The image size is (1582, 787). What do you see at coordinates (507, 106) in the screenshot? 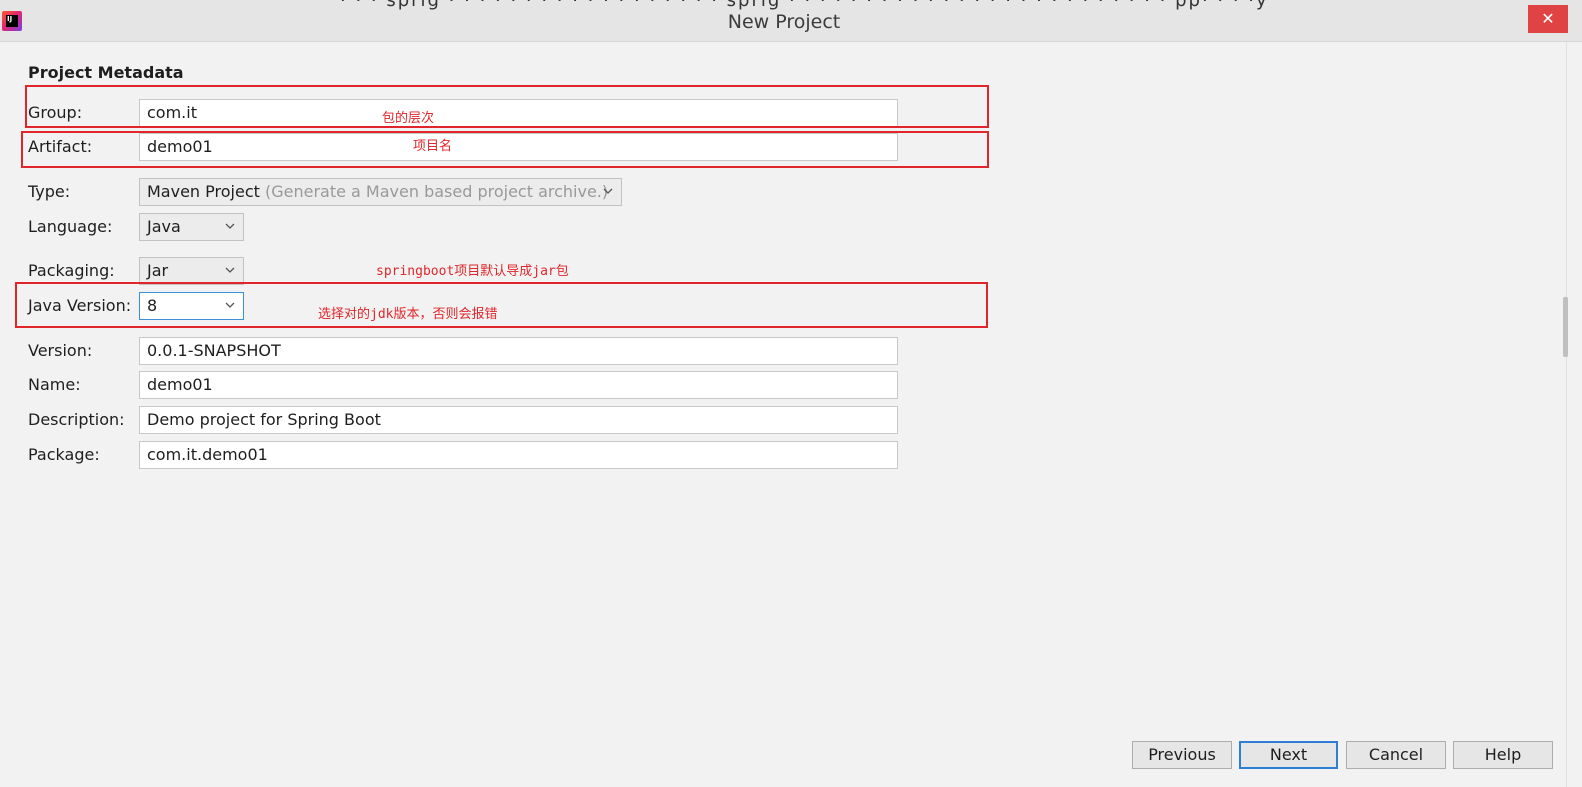
I see `group-highlight-box` at bounding box center [507, 106].